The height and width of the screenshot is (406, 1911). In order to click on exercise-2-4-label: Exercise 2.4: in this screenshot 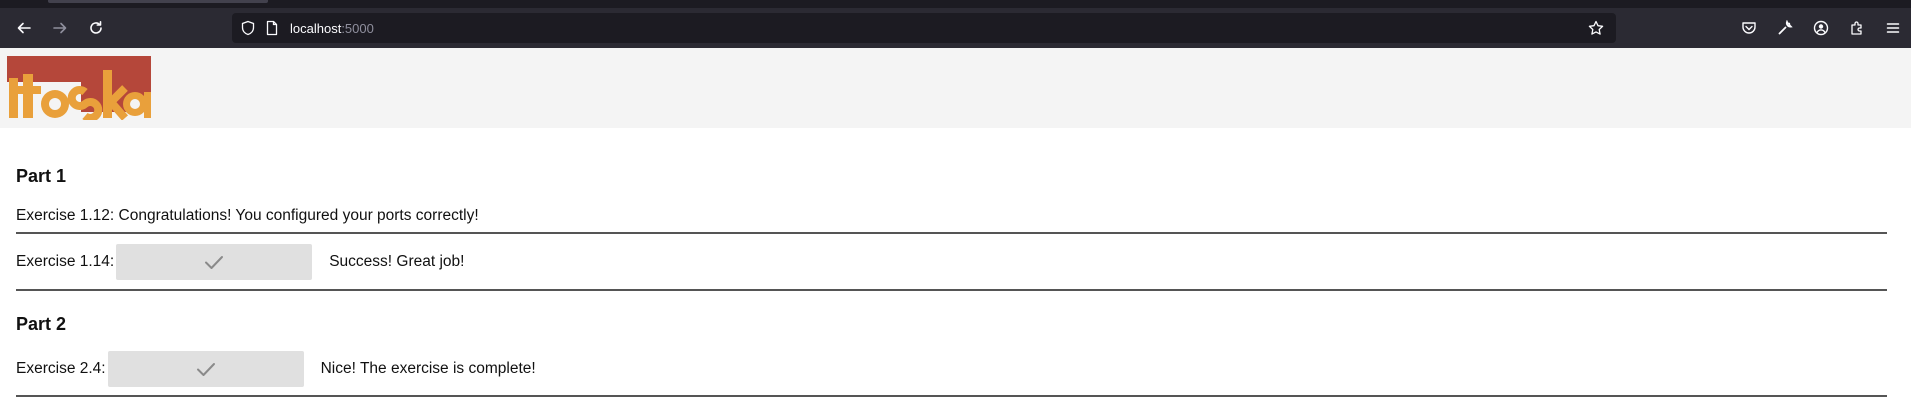, I will do `click(61, 368)`.